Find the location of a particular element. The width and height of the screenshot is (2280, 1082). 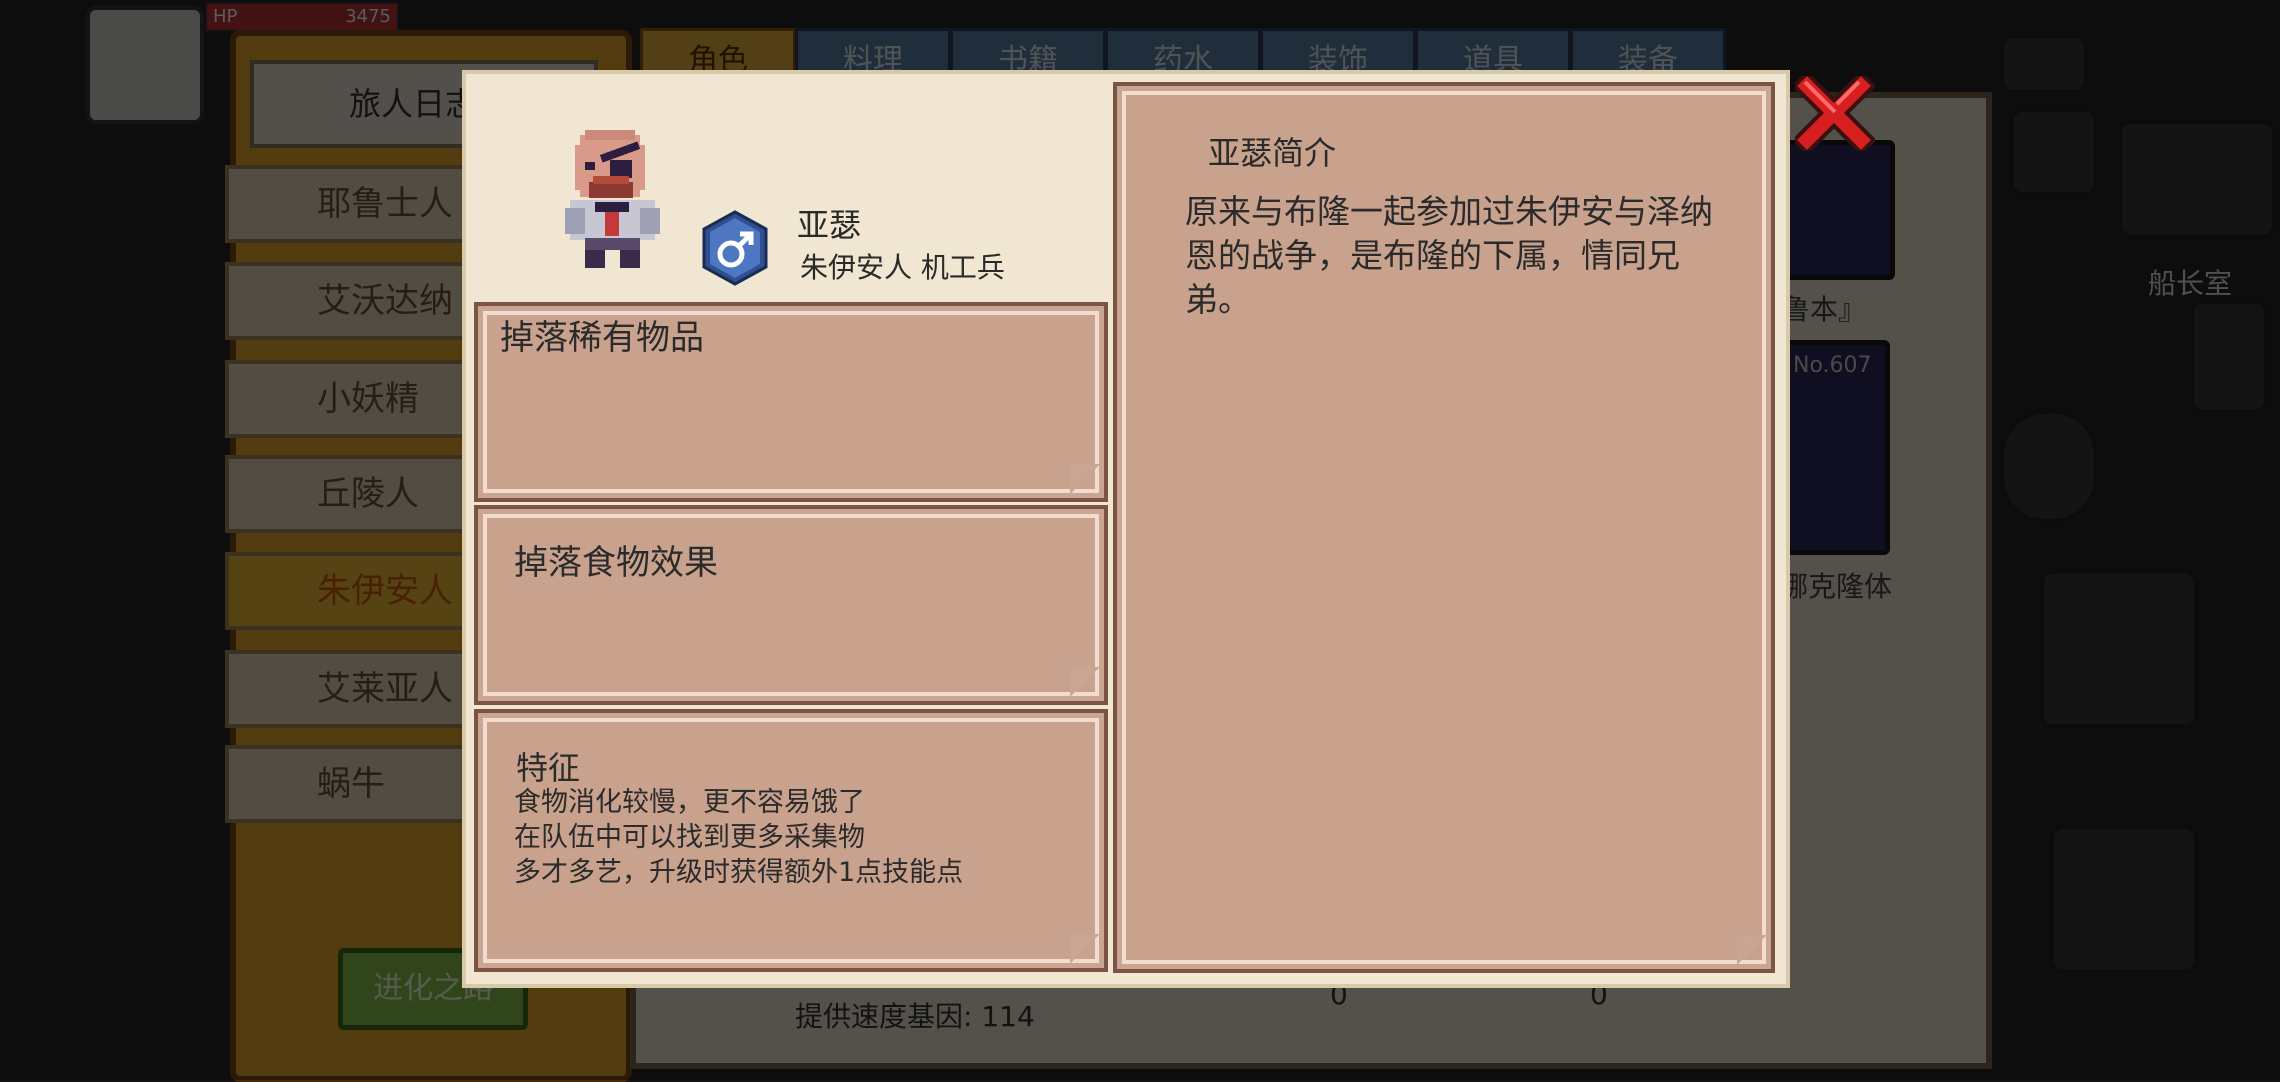

food-effect-section: 掉落食物效果 is located at coordinates (791, 605).